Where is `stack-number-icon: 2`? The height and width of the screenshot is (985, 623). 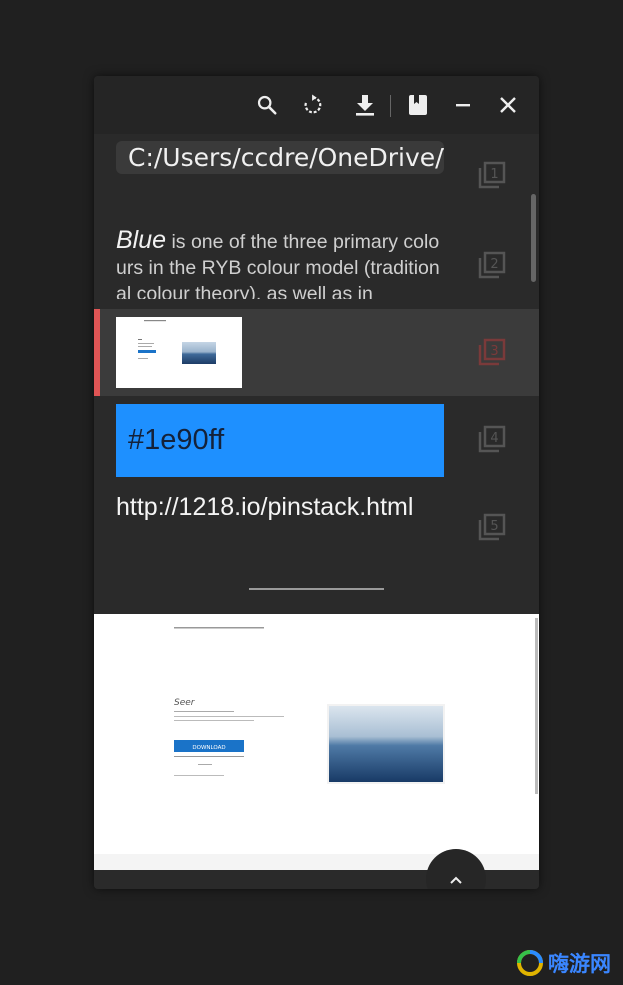 stack-number-icon: 2 is located at coordinates (492, 265).